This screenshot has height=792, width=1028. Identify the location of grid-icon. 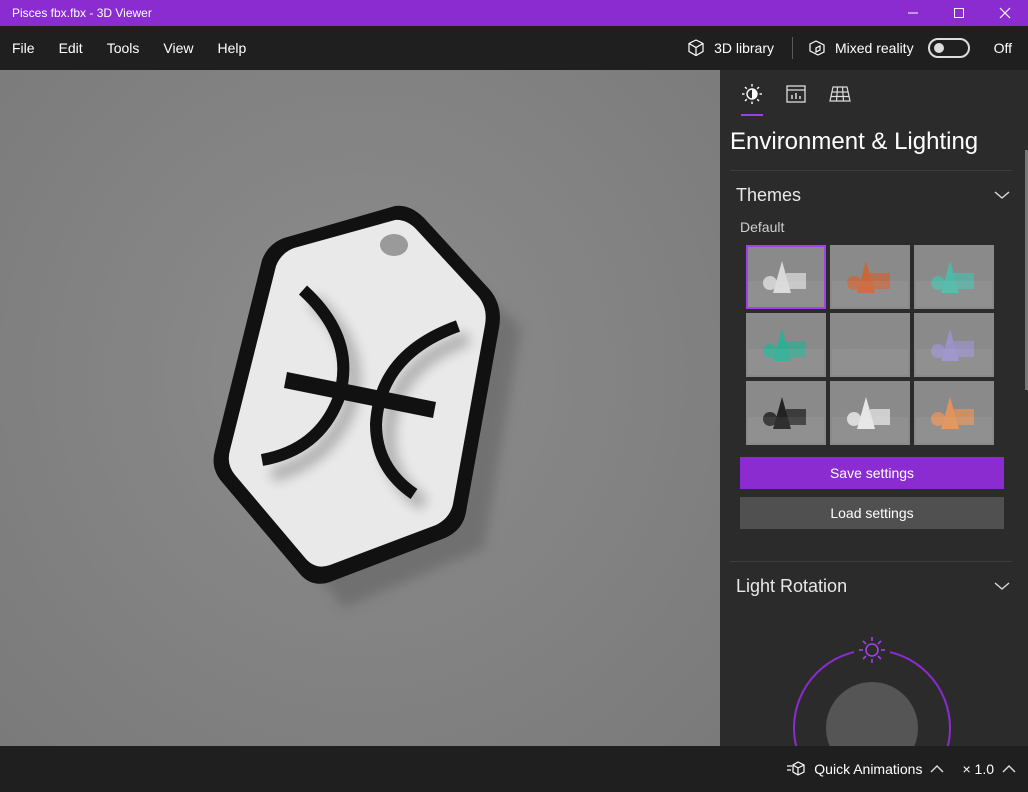
(840, 94).